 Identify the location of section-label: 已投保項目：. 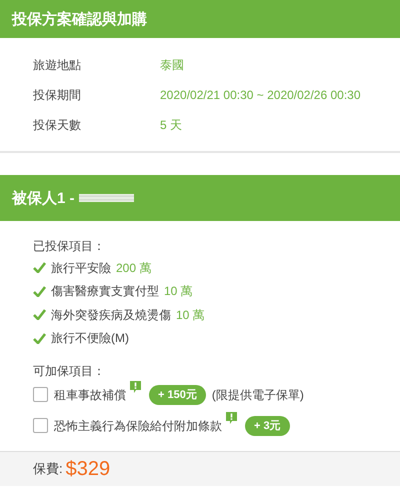
(69, 246).